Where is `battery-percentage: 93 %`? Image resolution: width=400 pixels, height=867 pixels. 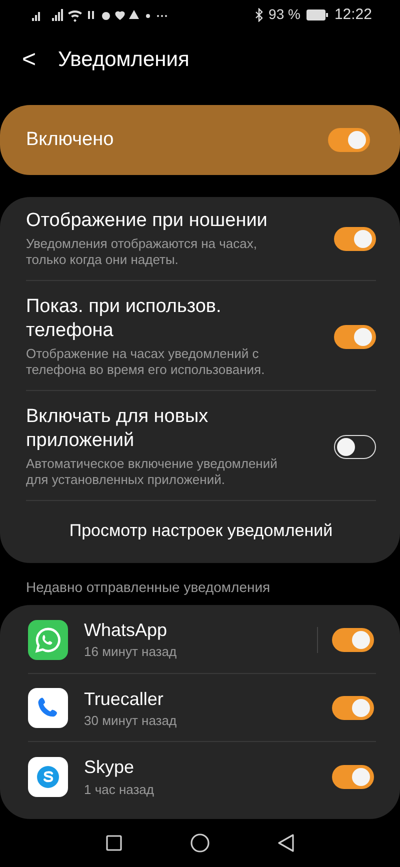 battery-percentage: 93 % is located at coordinates (284, 15).